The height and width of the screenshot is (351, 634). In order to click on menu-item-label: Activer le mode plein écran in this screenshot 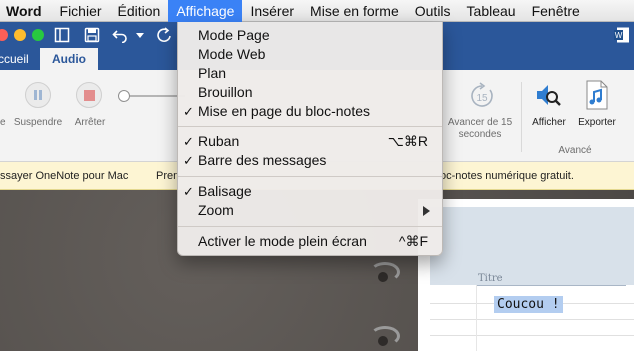, I will do `click(282, 241)`.